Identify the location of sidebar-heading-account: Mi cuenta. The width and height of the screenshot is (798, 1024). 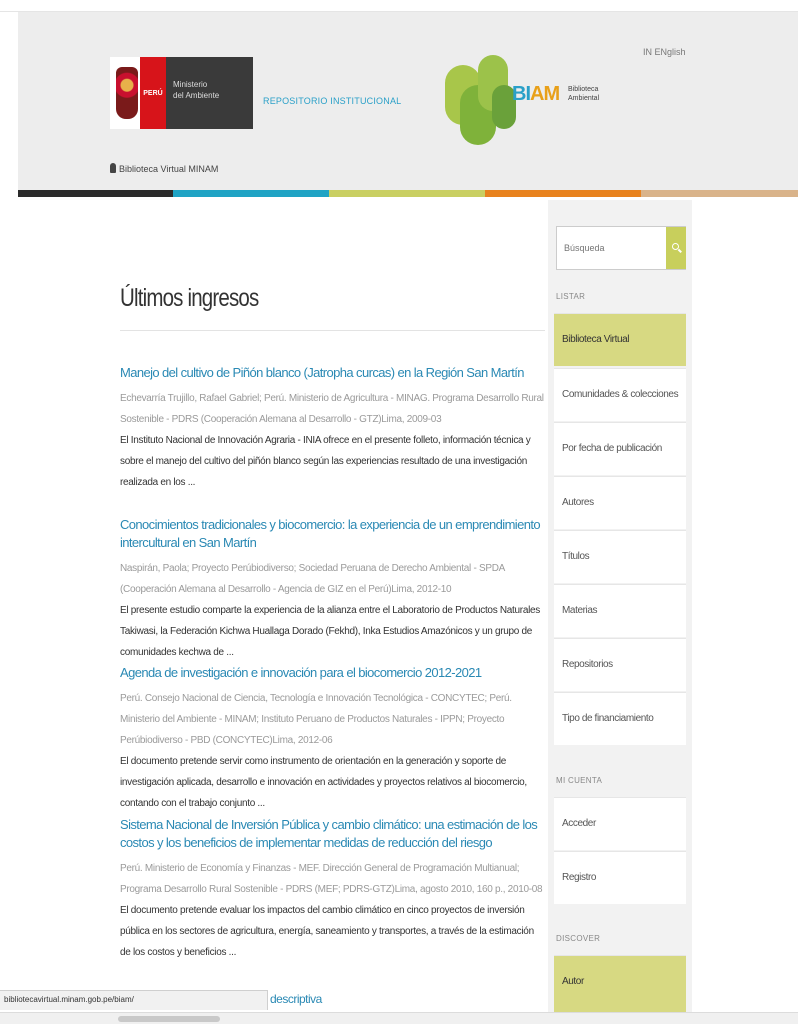
(579, 780).